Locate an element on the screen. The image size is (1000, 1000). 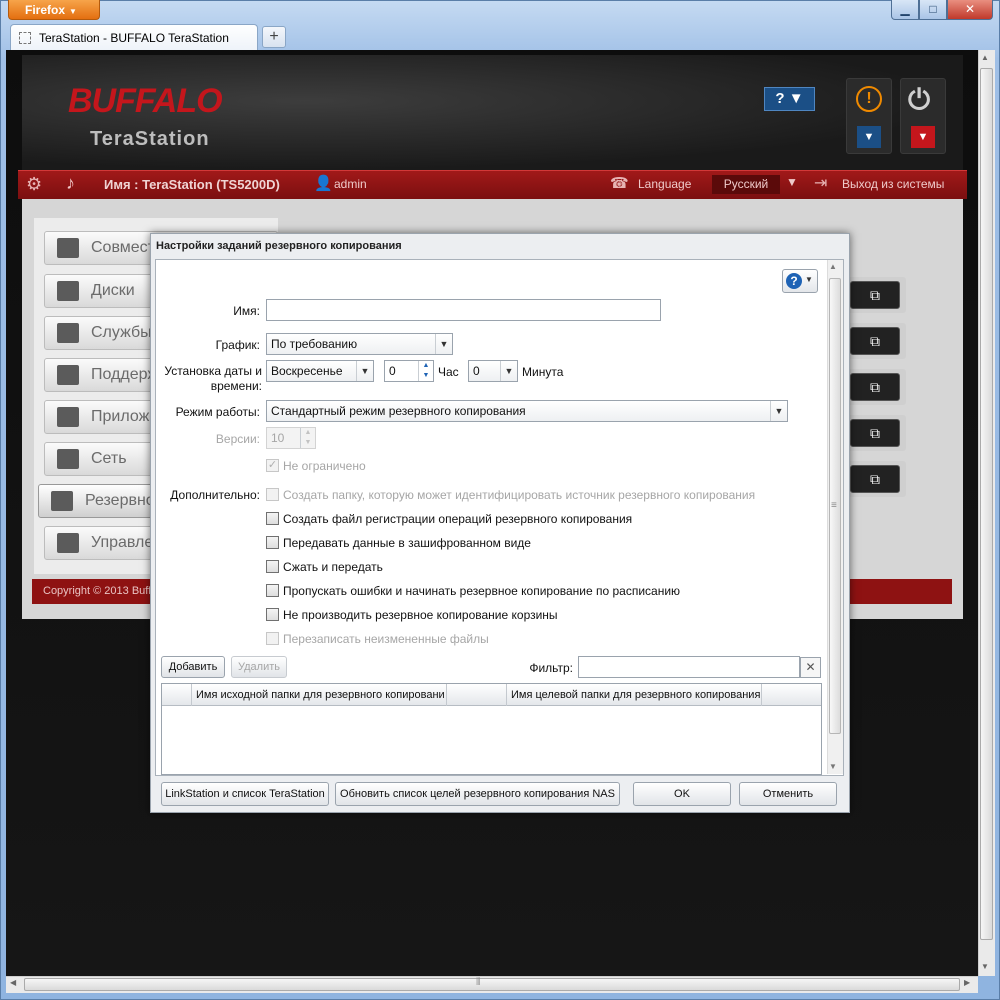
option-label-overwrite: Перезаписать неизмененные файлы is located at coordinates (386, 639).